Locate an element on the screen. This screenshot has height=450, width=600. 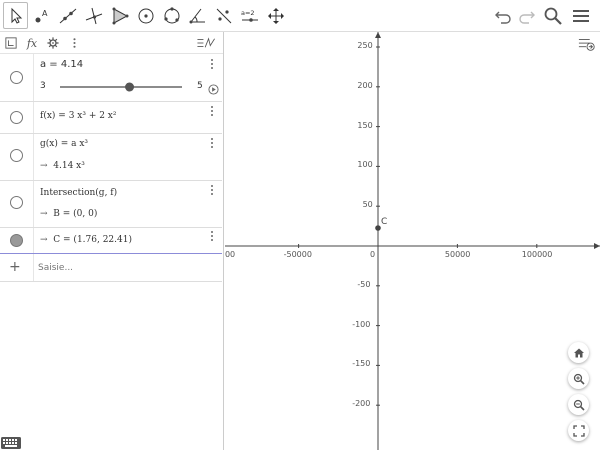
move-tool-button is located at coordinates (15, 15).